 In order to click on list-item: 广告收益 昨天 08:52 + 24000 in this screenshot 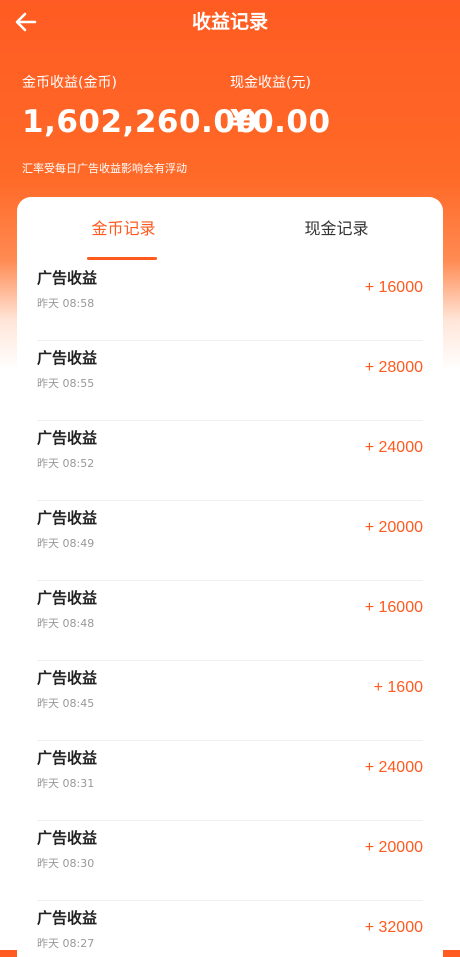, I will do `click(230, 461)`.